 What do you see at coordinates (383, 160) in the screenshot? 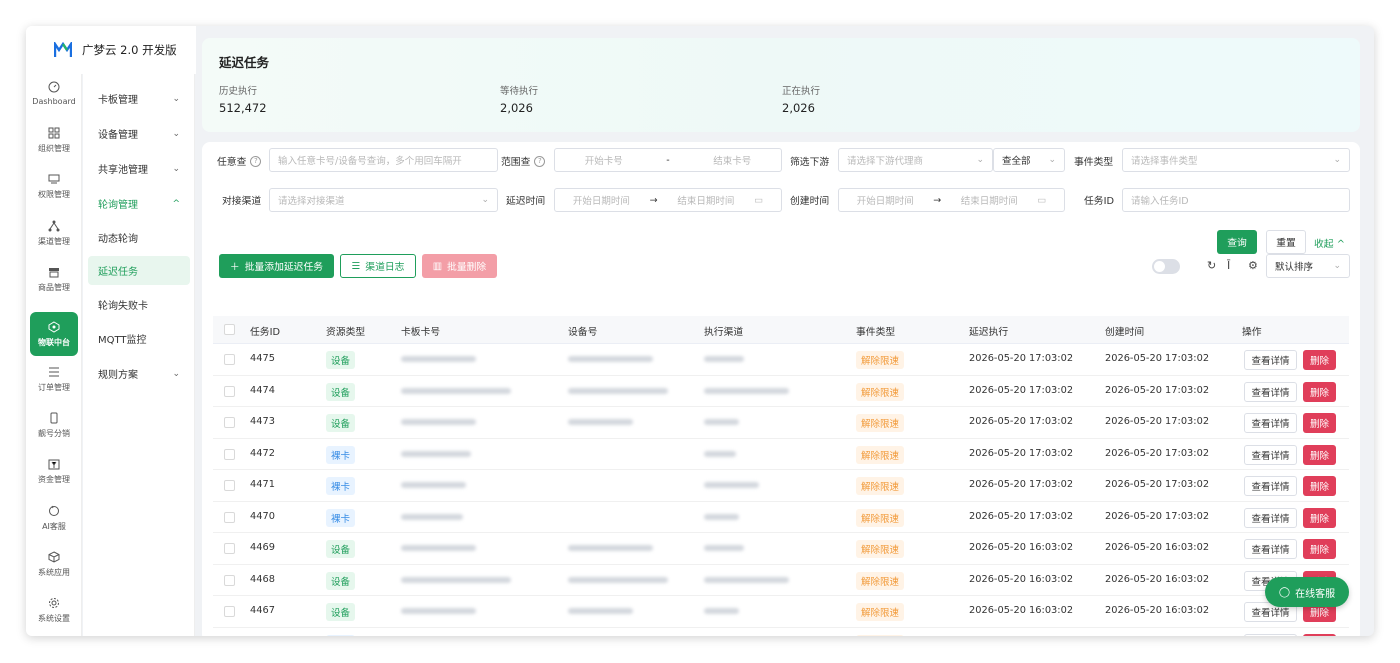
I see `any-query-input: 输入任意卡号/设备号查询，多个用回车隔开` at bounding box center [383, 160].